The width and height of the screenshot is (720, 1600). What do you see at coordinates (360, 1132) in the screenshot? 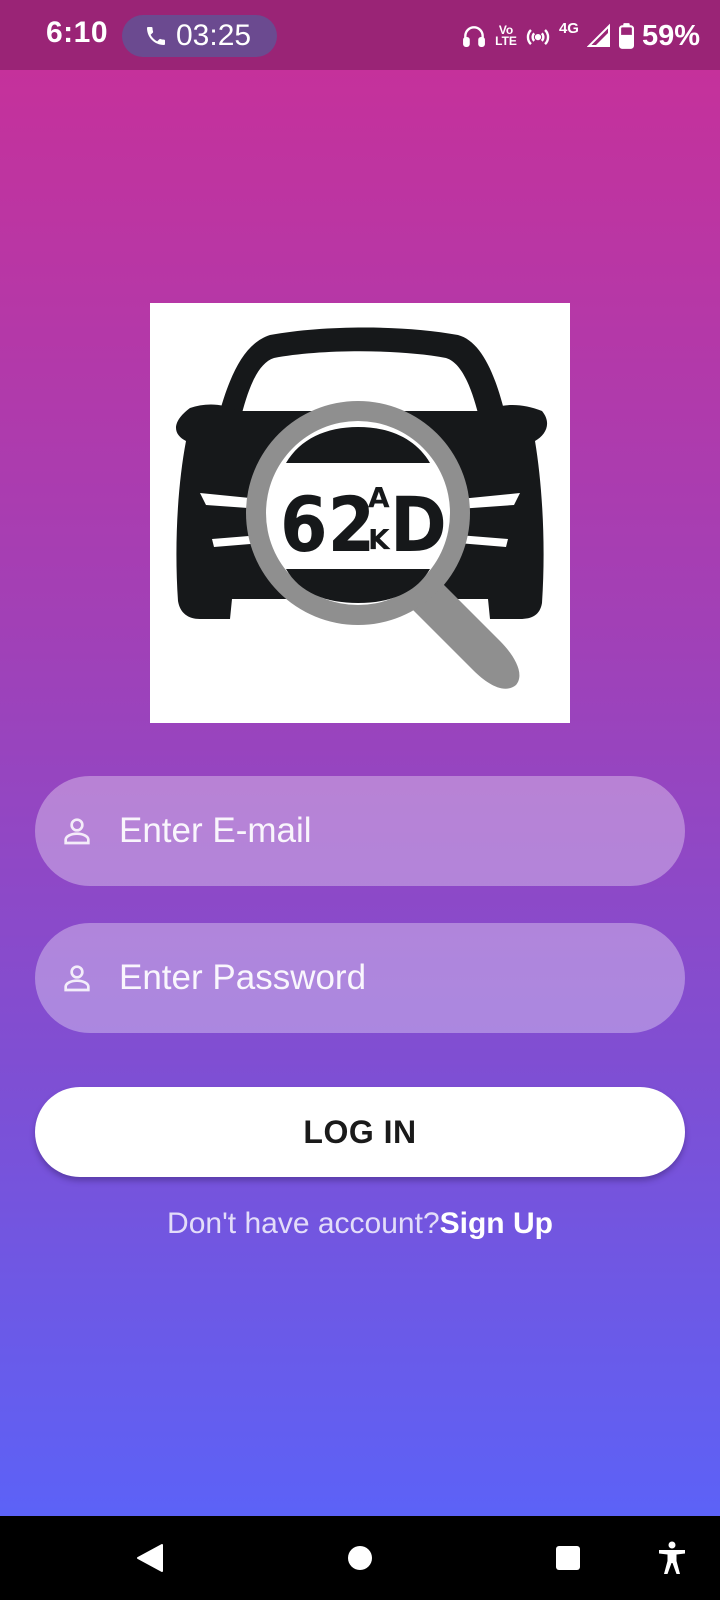
I see `login-button: LOG IN` at bounding box center [360, 1132].